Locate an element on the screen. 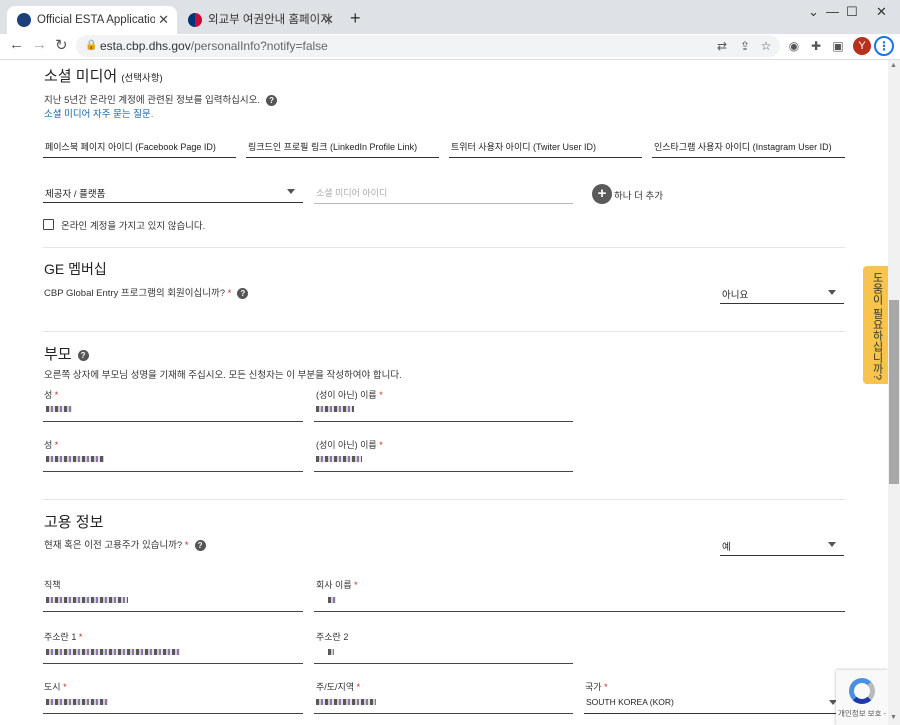  help-tab: 도움이 필요하십니까? is located at coordinates (875, 325).